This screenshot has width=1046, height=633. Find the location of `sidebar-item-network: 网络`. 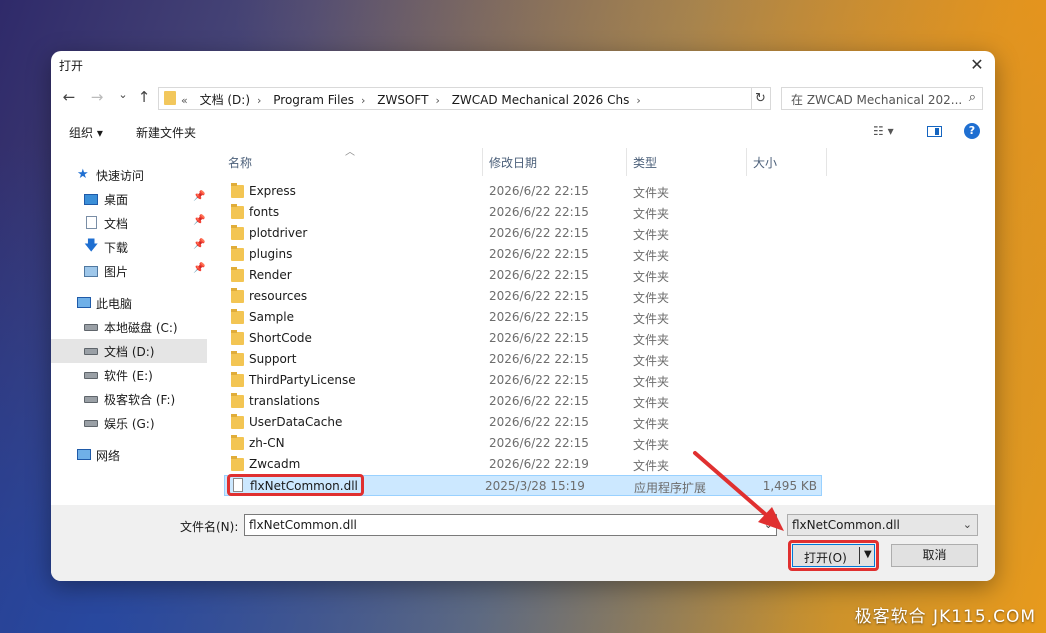

sidebar-item-network: 网络 is located at coordinates (129, 455).